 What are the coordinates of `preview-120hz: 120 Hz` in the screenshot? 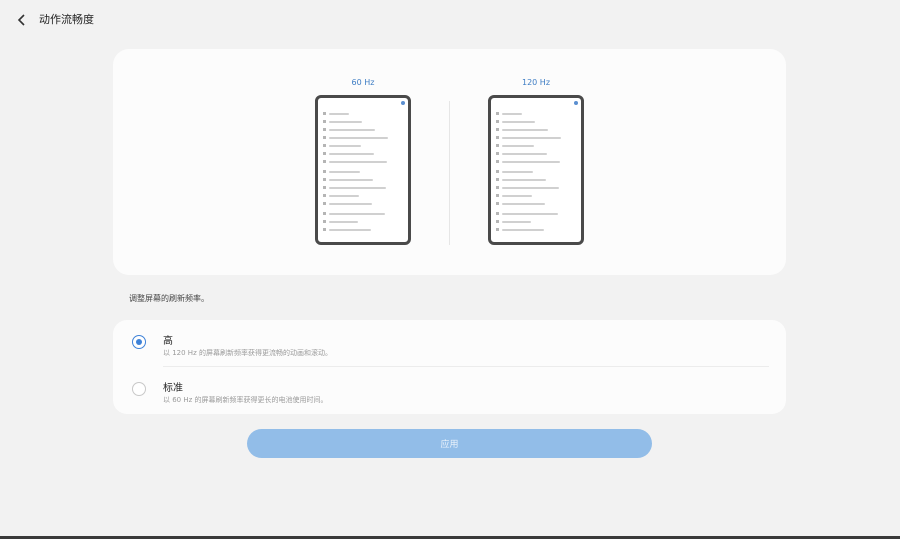 It's located at (536, 161).